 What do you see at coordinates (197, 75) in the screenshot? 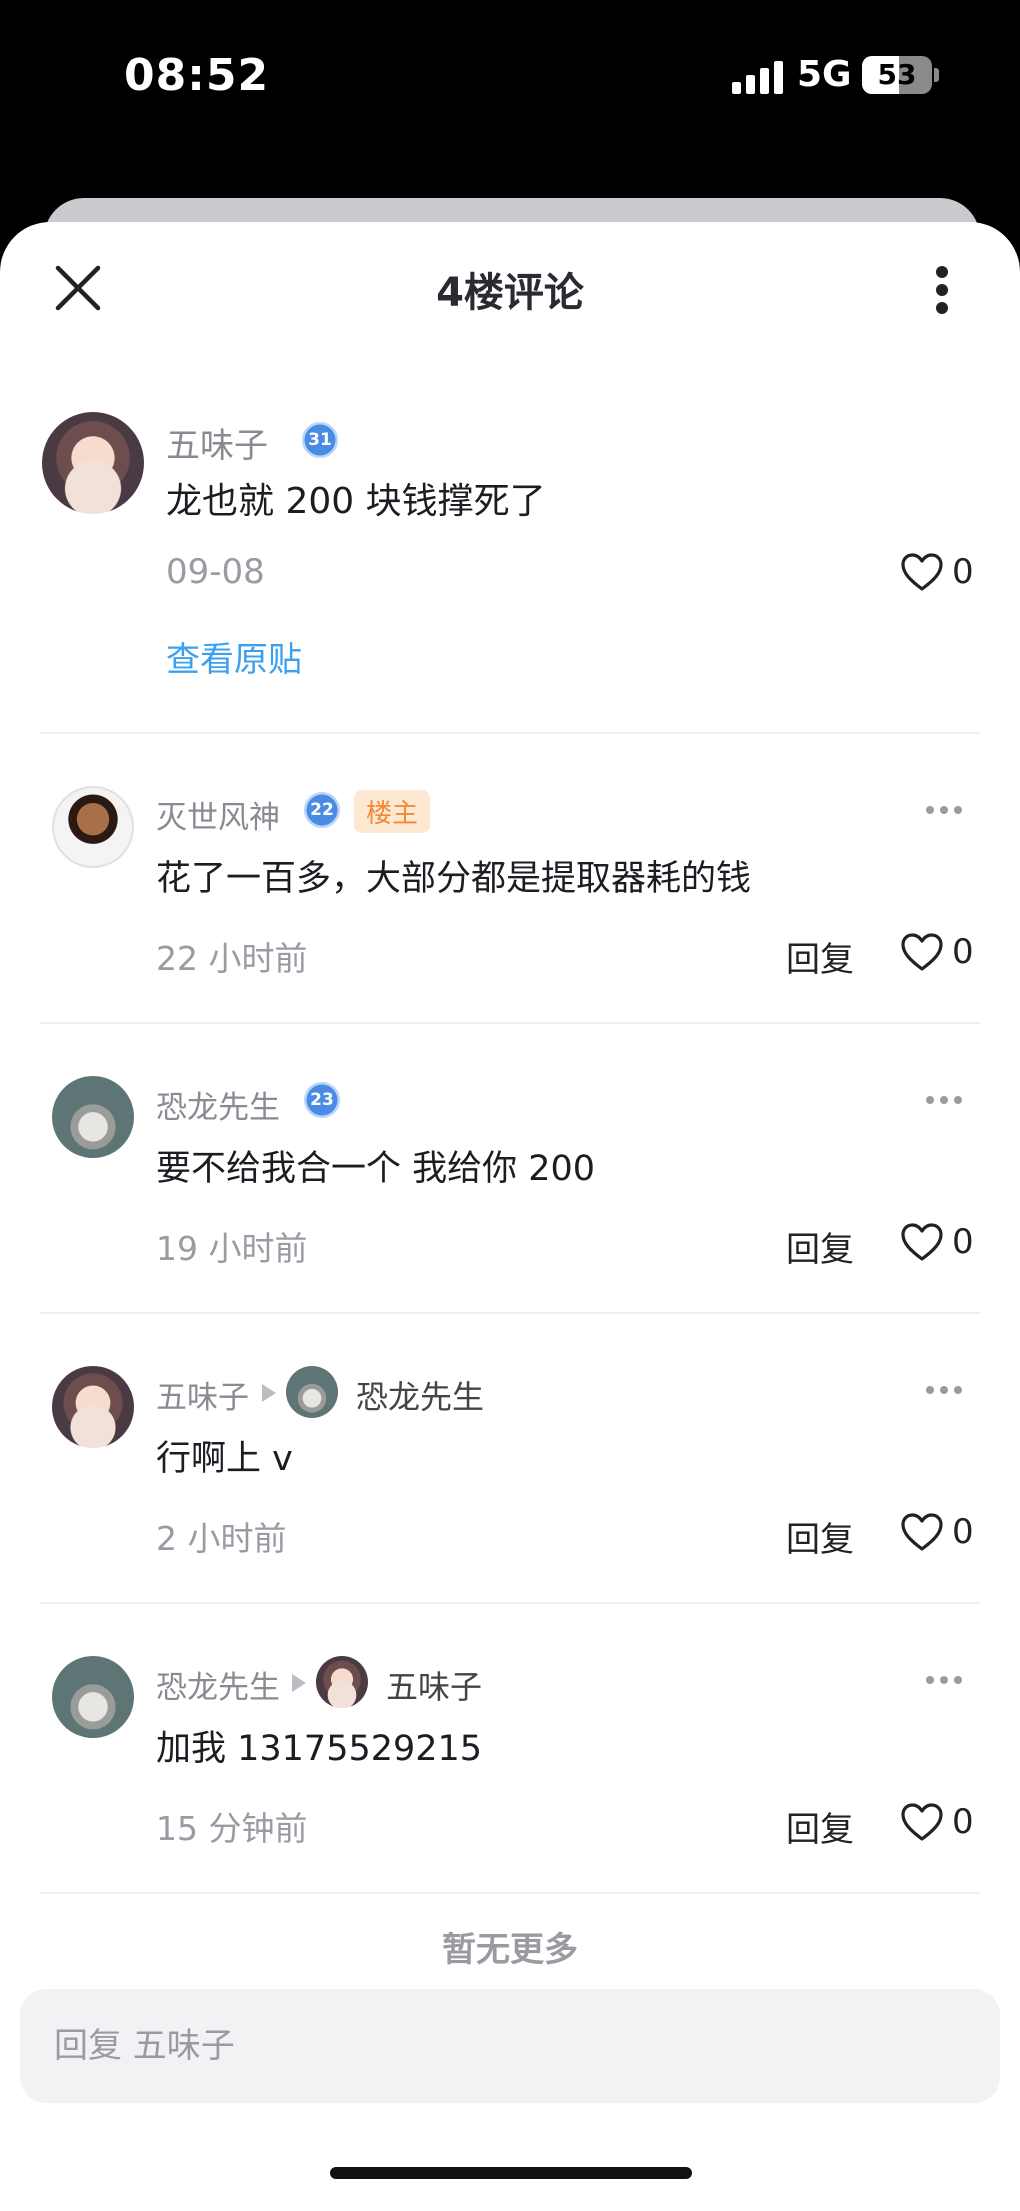
I see `status-time: 08:52` at bounding box center [197, 75].